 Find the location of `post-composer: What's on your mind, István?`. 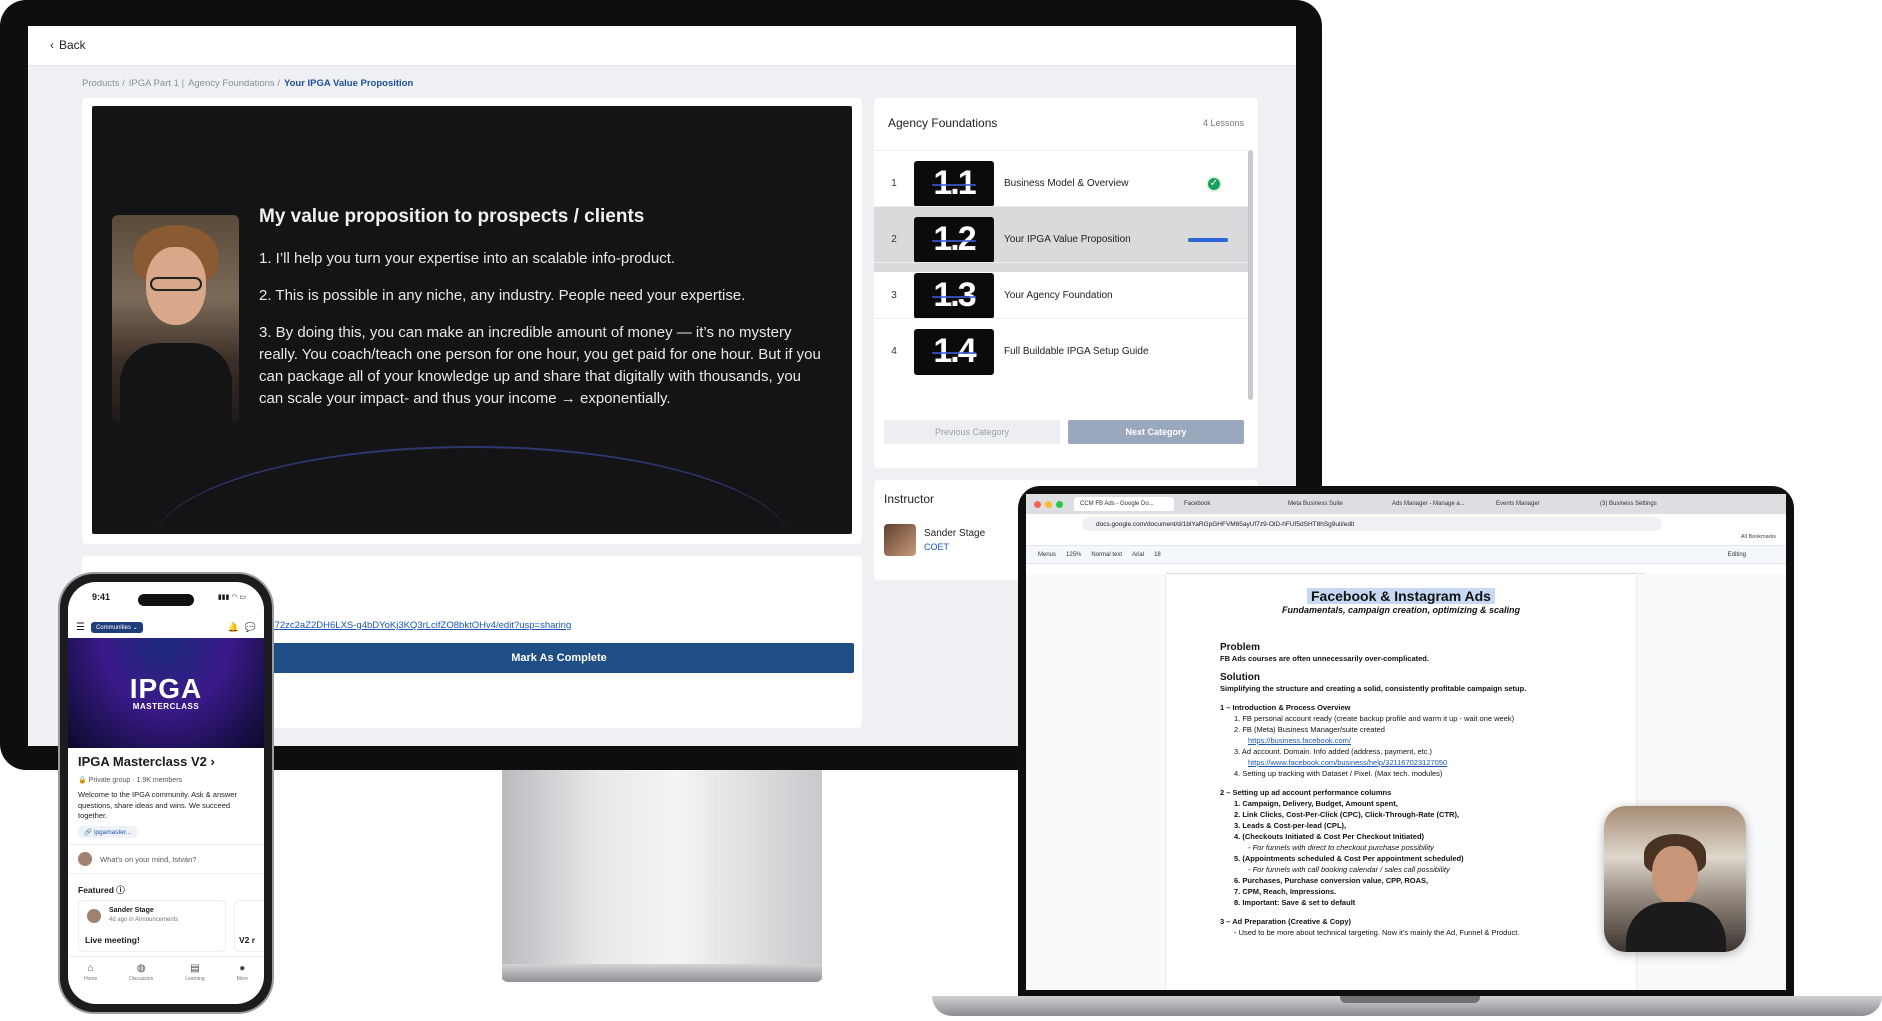

post-composer: What's on your mind, István? is located at coordinates (166, 859).